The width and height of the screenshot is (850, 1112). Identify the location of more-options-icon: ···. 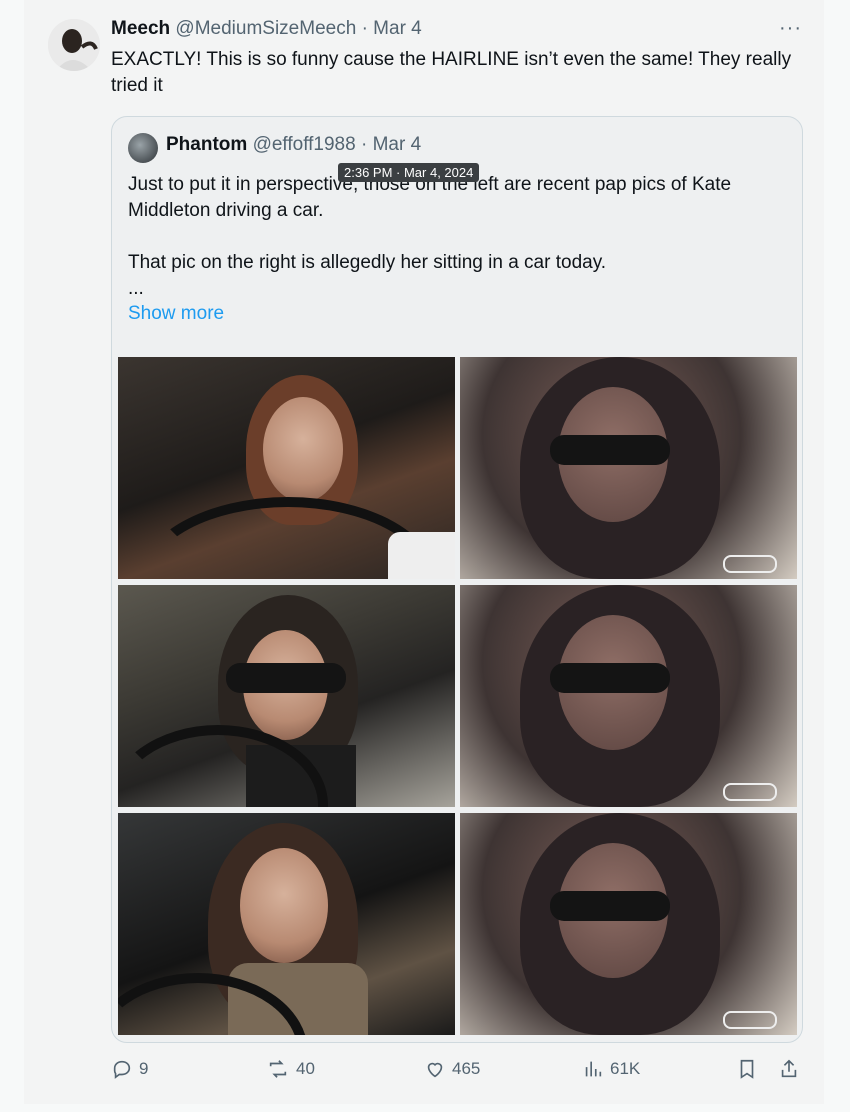
(790, 28).